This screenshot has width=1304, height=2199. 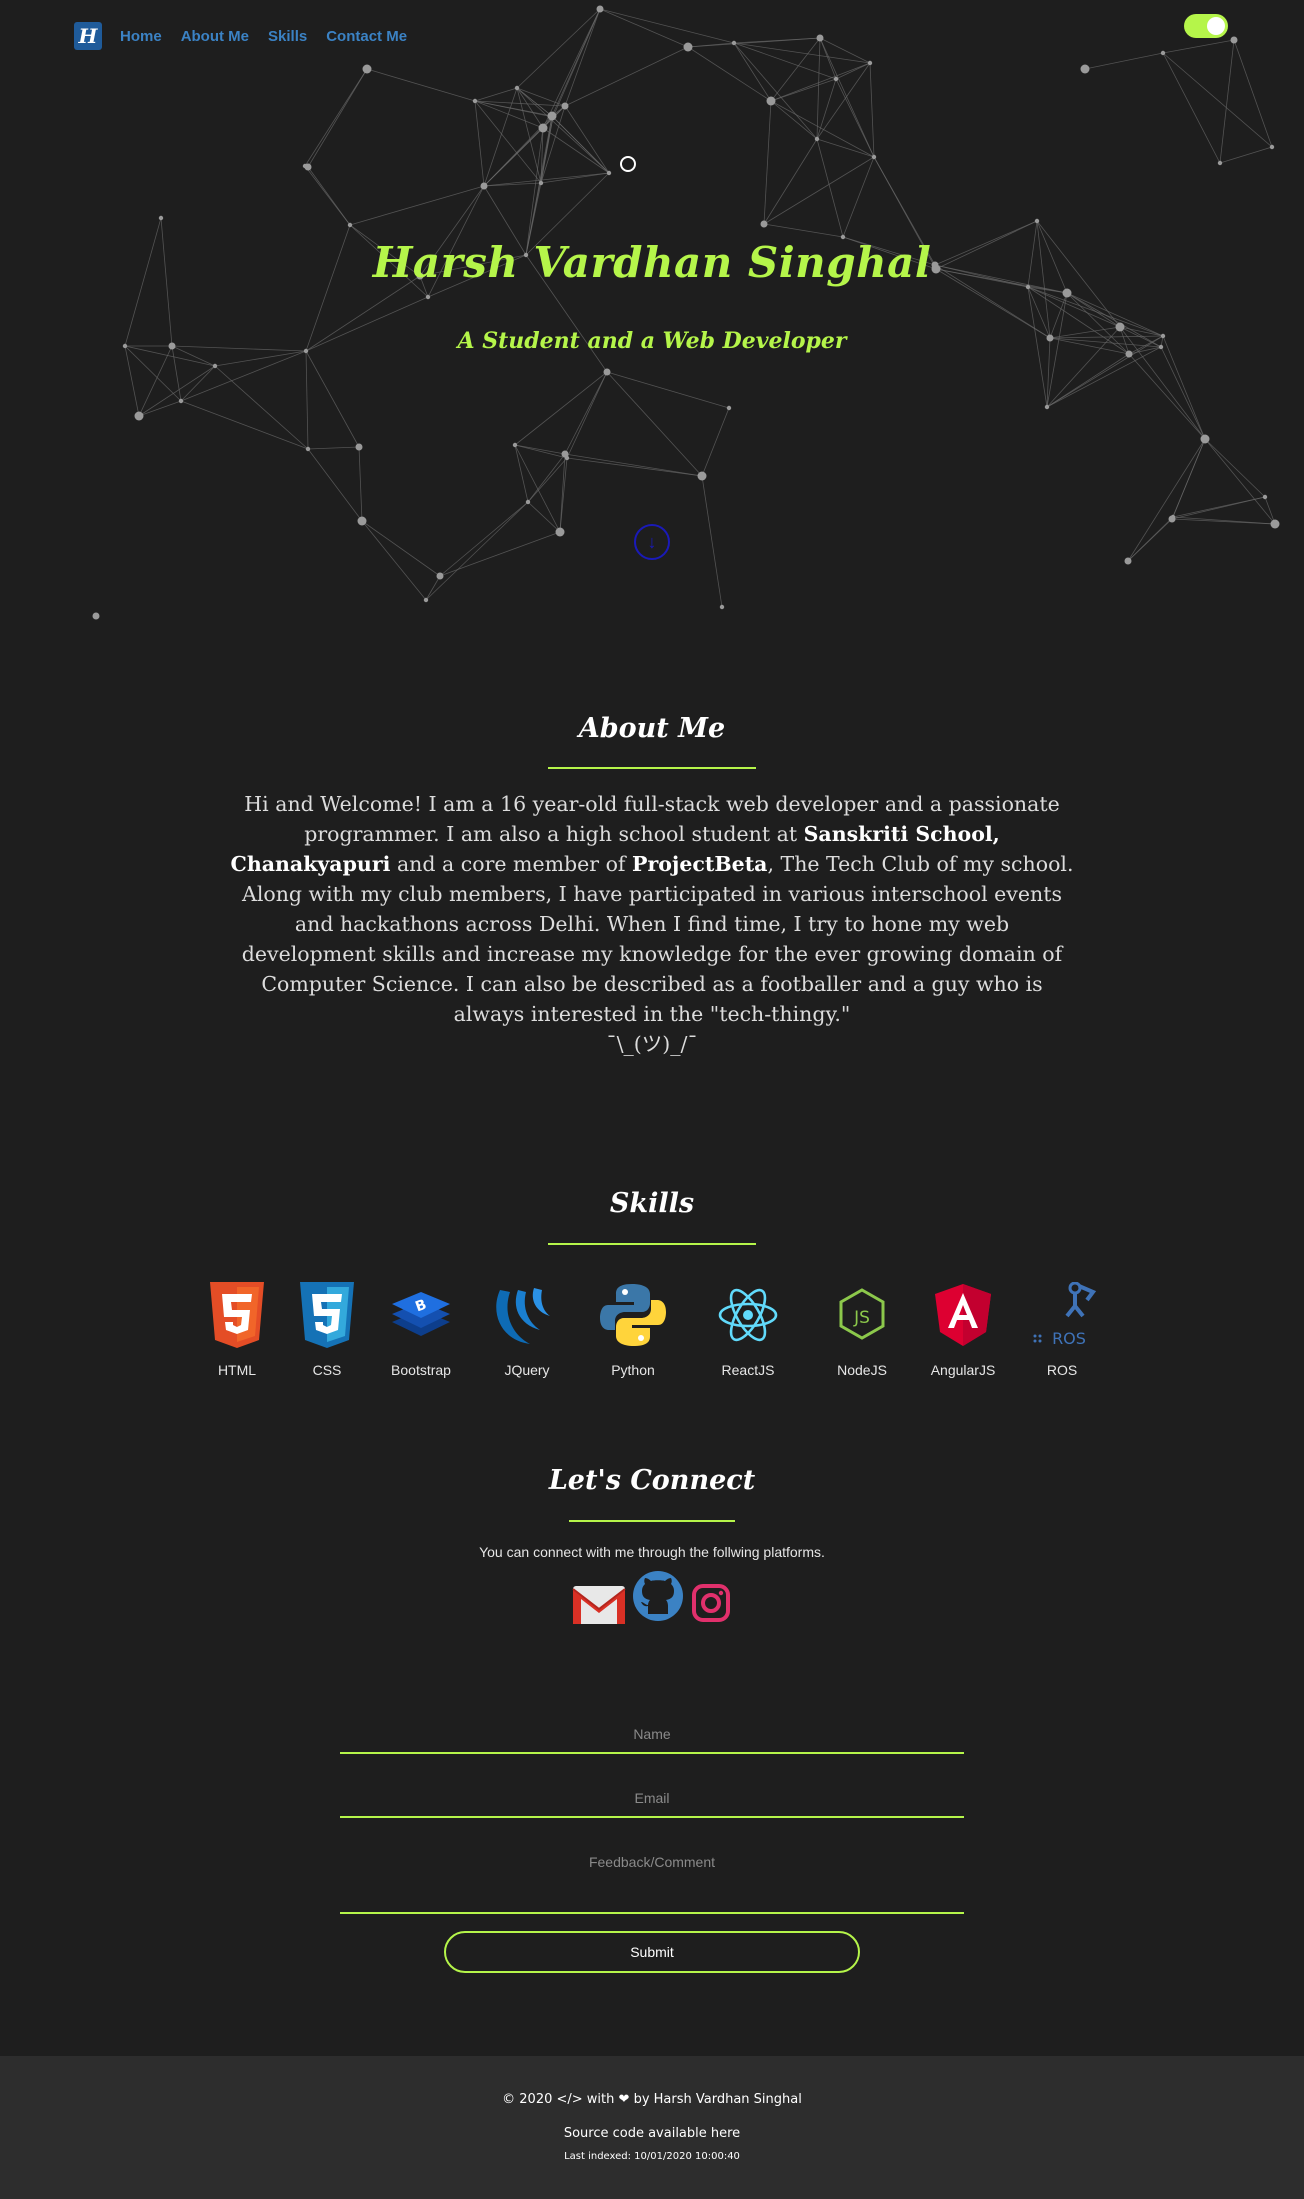 I want to click on nav-link-contact: Contact Me, so click(x=366, y=36).